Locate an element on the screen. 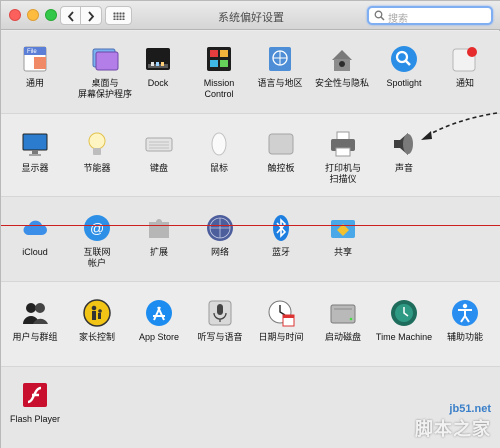 Image resolution: width=500 pixels, height=448 pixels. forward-button is located at coordinates (91, 15).